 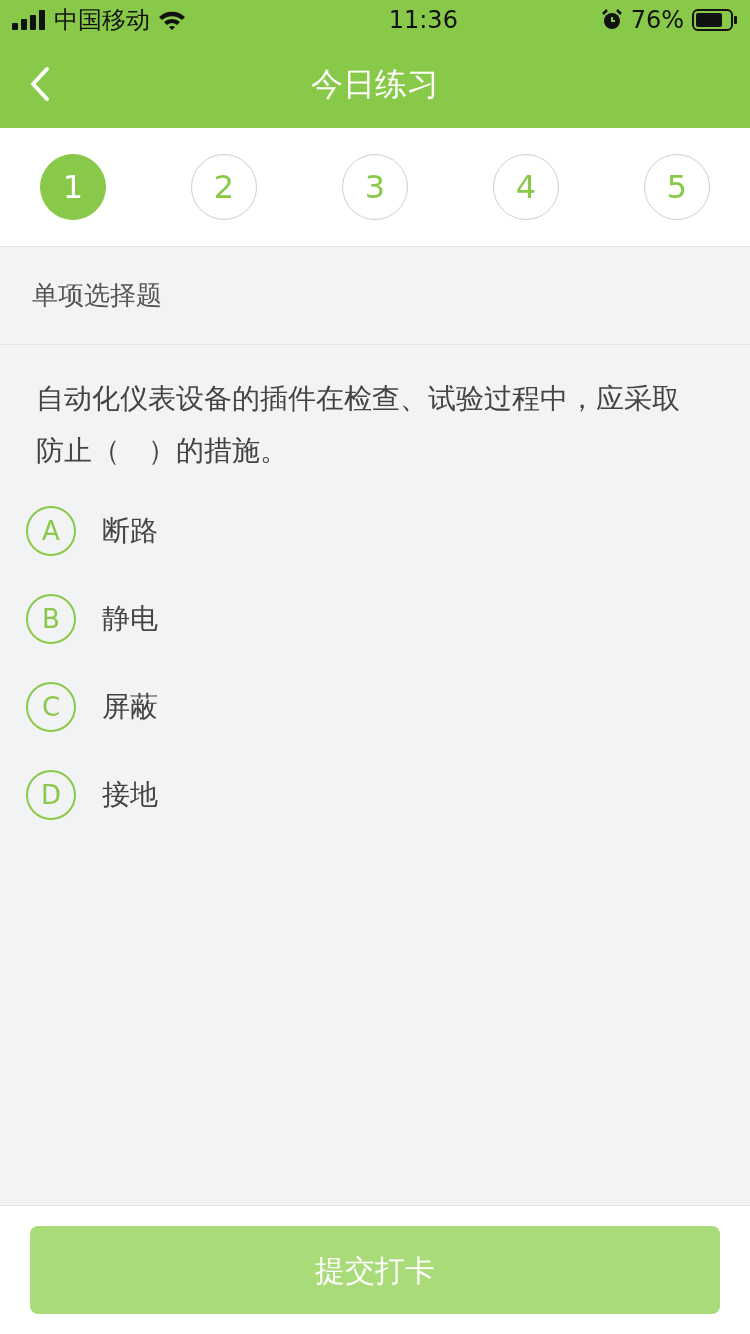 I want to click on battery-percent: 76%, so click(x=657, y=20).